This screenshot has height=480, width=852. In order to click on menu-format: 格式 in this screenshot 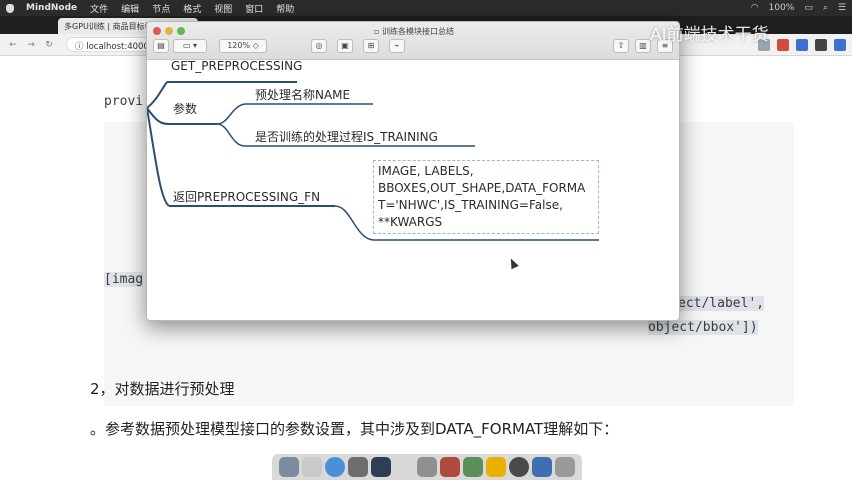, I will do `click(192, 8)`.